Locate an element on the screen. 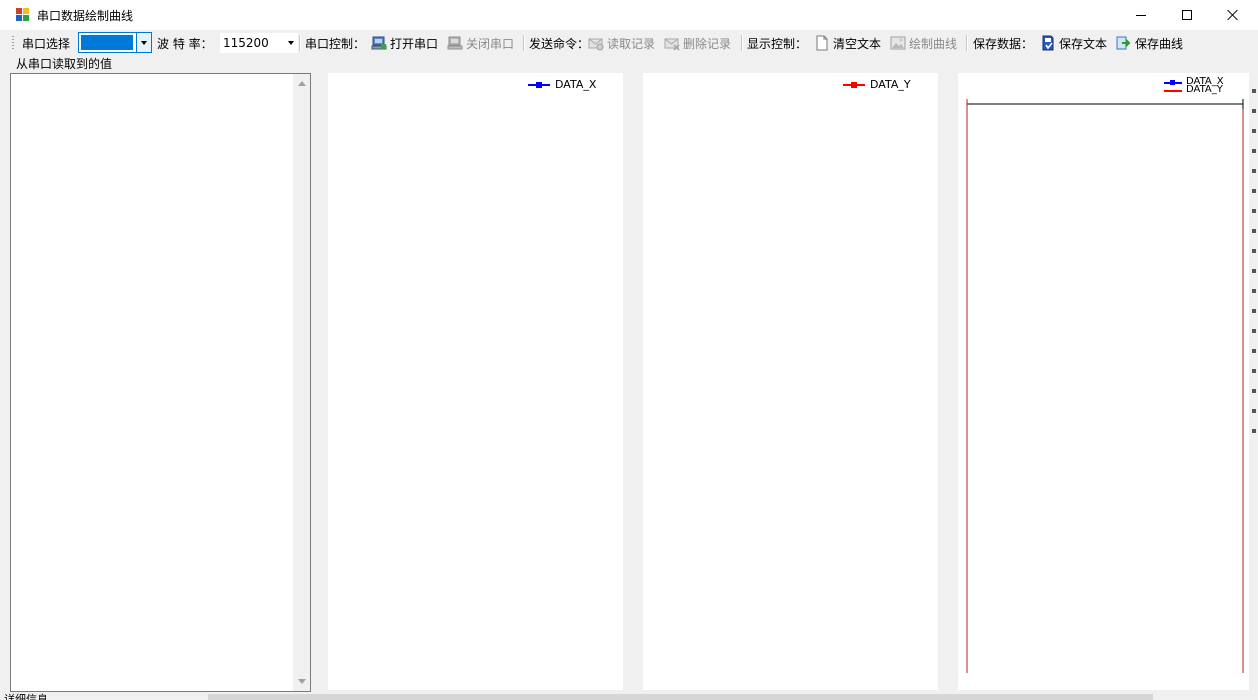 The width and height of the screenshot is (1258, 700). clear-text-button: 清空文本 is located at coordinates (850, 43).